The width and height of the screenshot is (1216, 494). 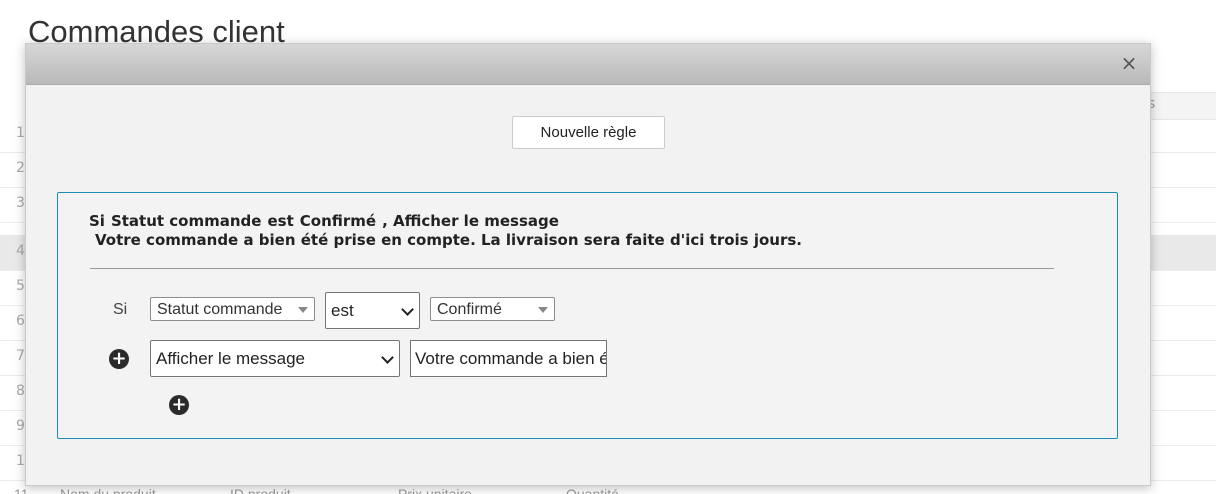 I want to click on table-header-fragment: s, so click(x=1182, y=106).